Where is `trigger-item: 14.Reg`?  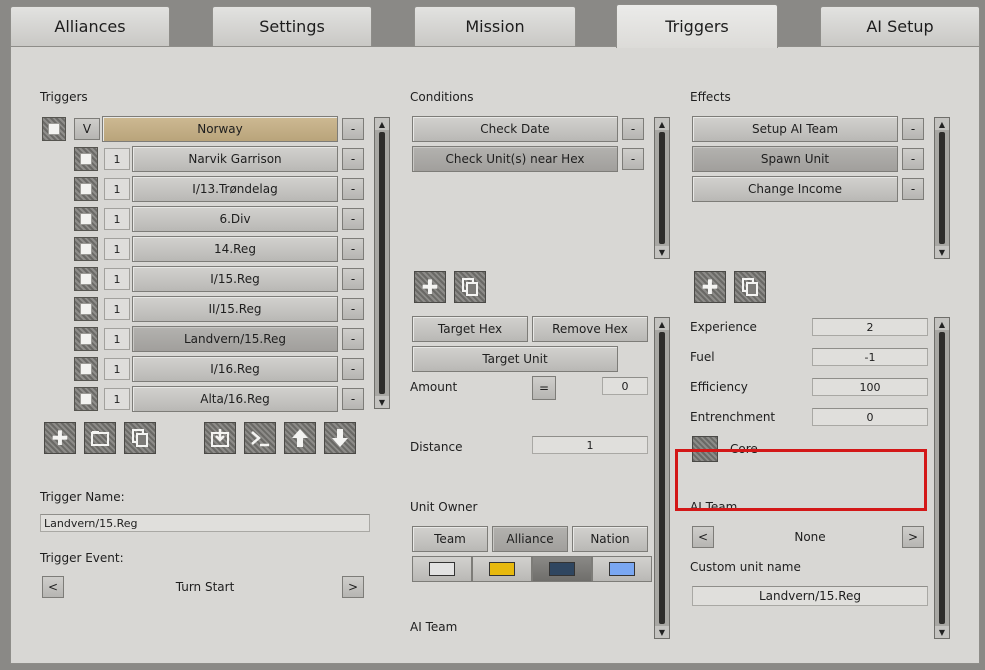 trigger-item: 14.Reg is located at coordinates (235, 249).